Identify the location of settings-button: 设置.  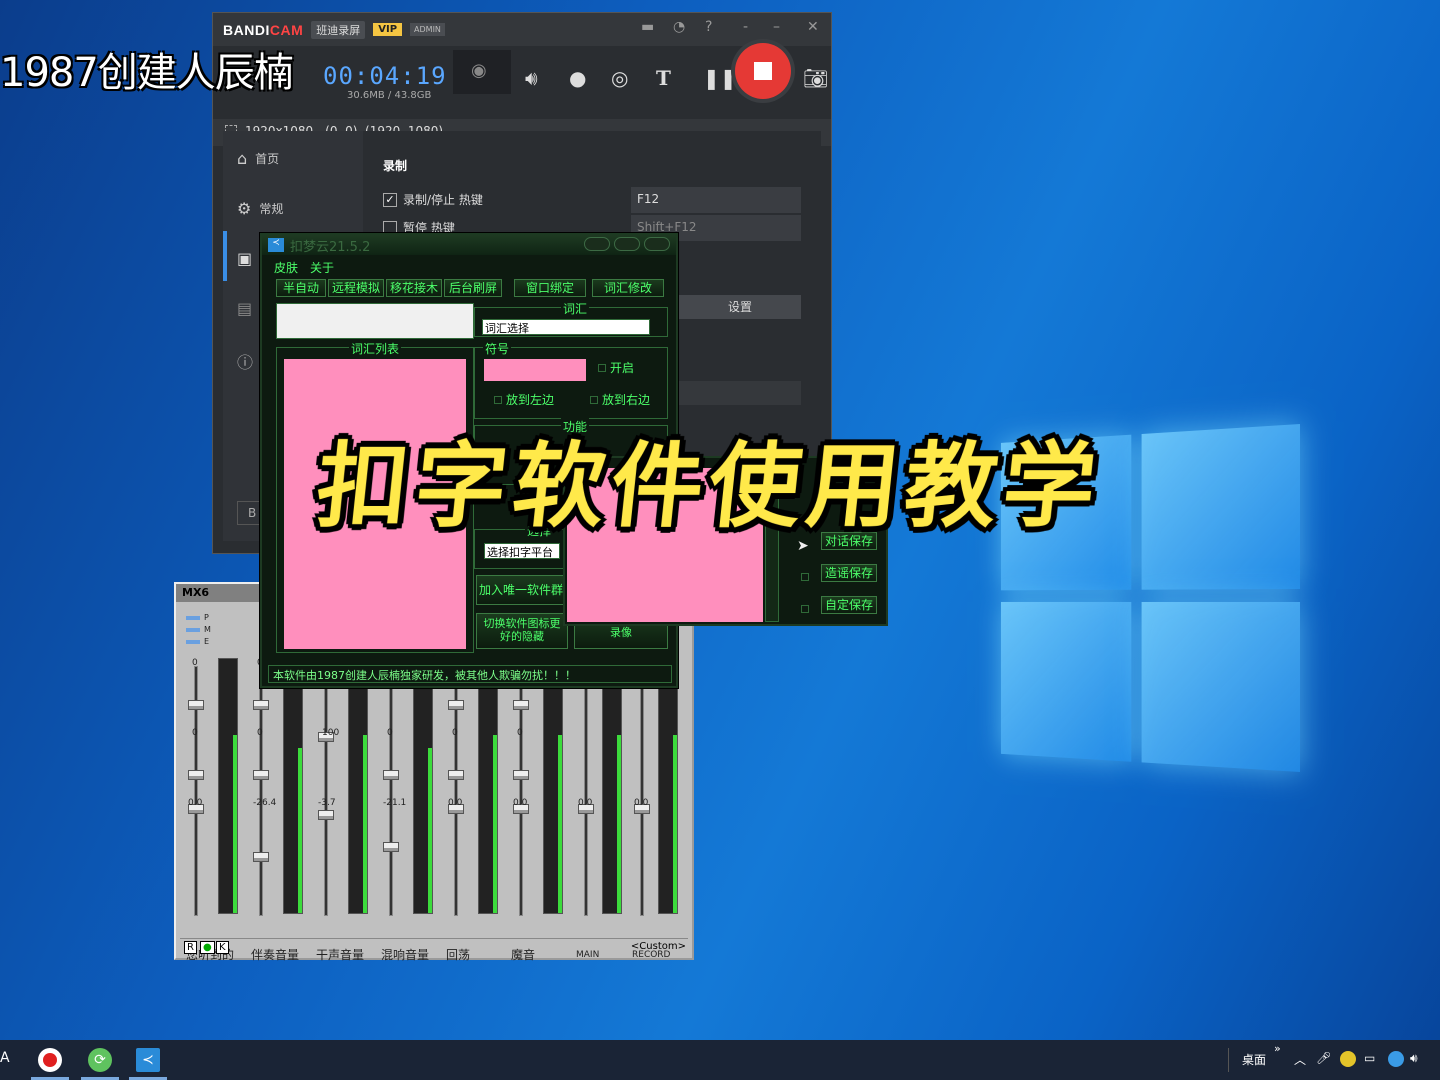
(740, 307).